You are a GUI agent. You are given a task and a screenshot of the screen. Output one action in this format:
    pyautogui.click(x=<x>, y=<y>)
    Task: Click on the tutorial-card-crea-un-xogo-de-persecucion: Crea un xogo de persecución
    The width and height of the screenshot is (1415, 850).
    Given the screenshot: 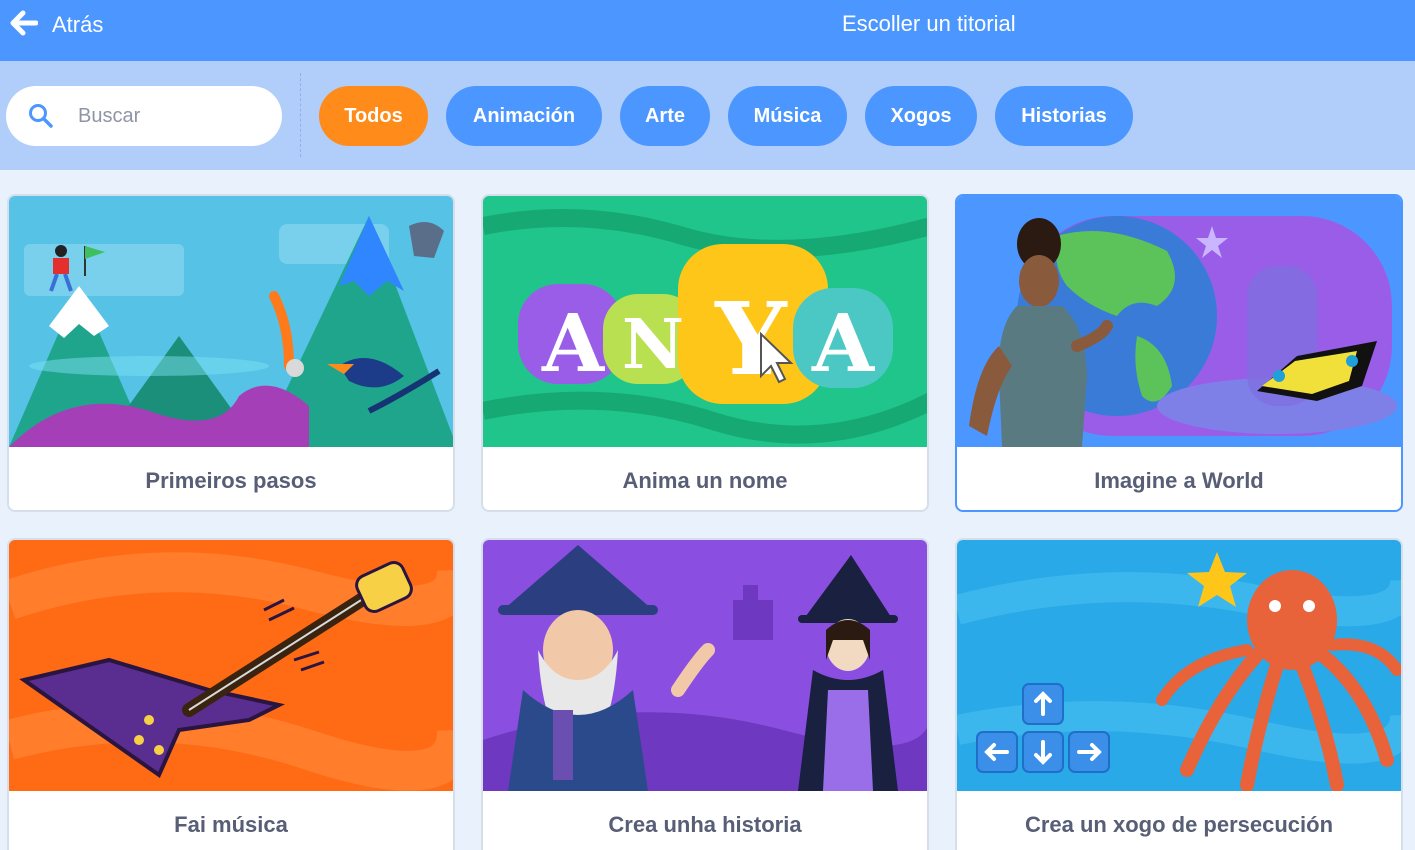 What is the action you would take?
    pyautogui.click(x=1179, y=694)
    